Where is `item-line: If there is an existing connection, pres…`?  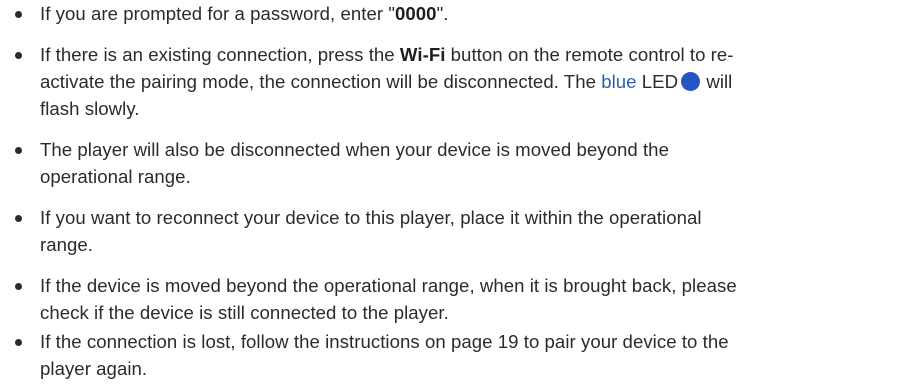 item-line: If there is an existing connection, pres… is located at coordinates (387, 54).